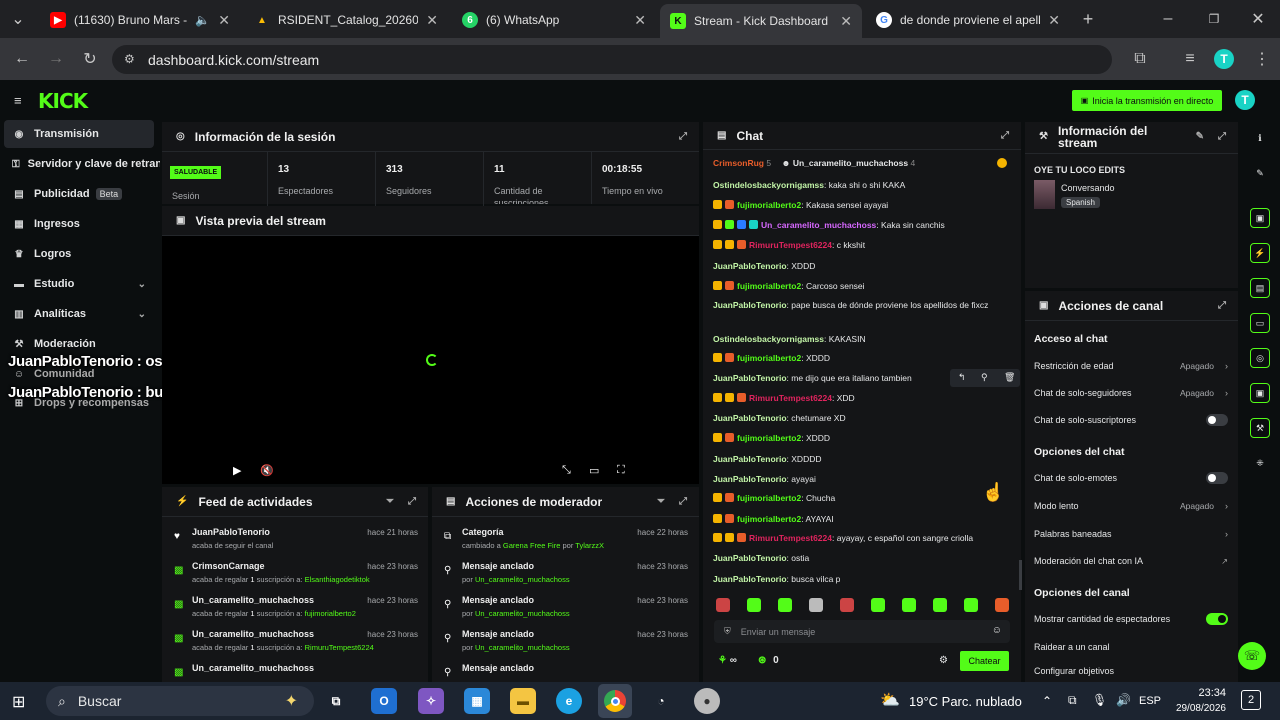 The width and height of the screenshot is (1280, 720). I want to click on chat-settings-icon: ⚙, so click(943, 660).